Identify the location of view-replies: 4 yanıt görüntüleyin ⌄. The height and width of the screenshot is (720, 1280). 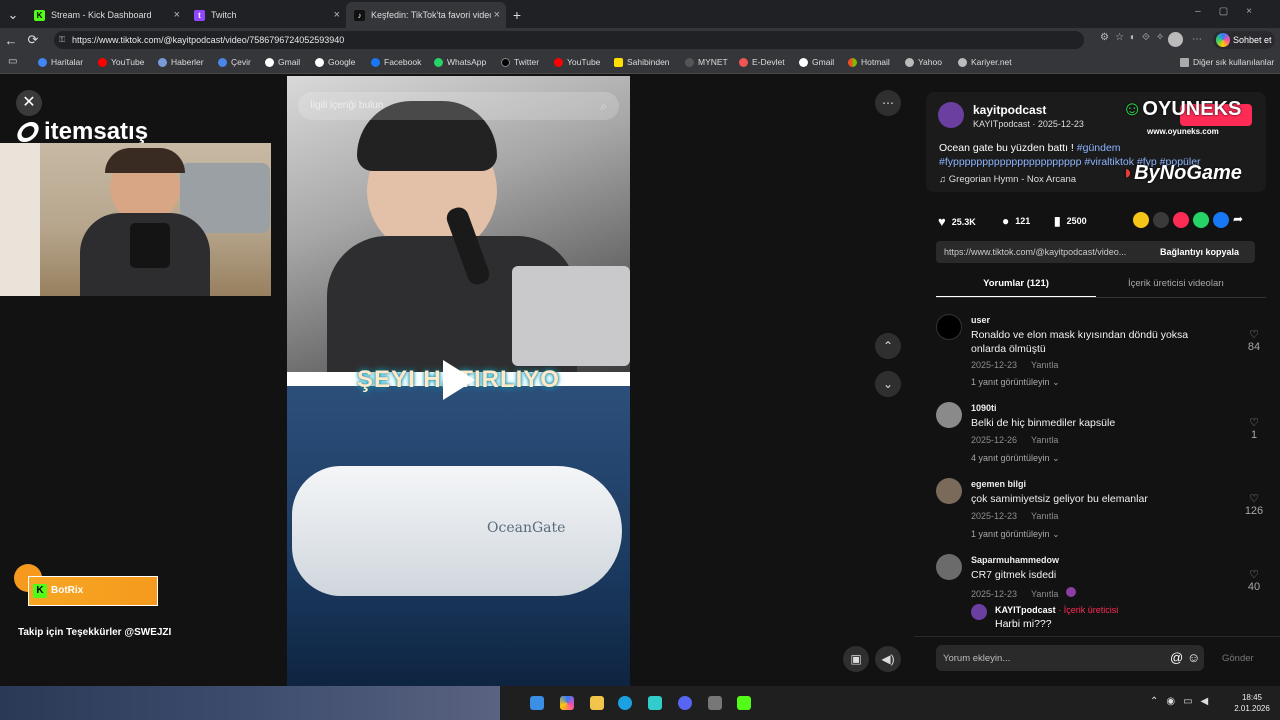
(1015, 458).